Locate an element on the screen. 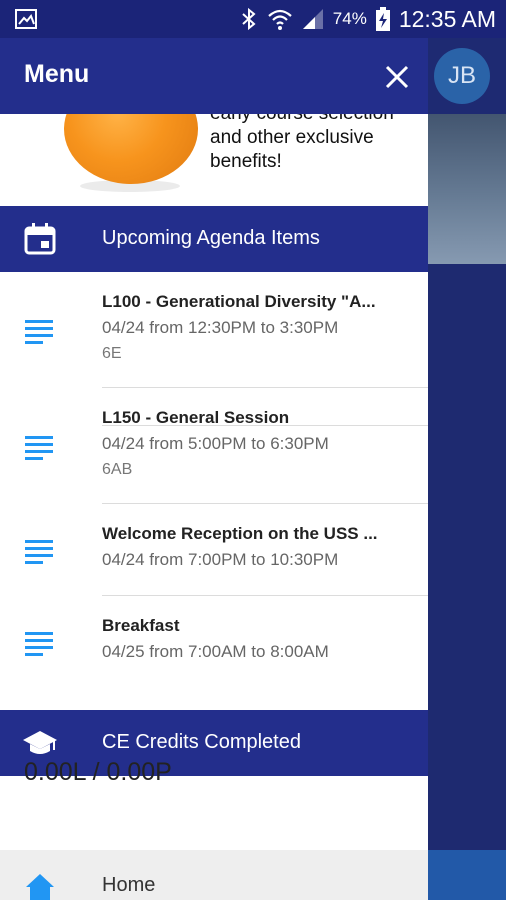 This screenshot has width=506, height=900. battery-charging-icon is located at coordinates (382, 19).